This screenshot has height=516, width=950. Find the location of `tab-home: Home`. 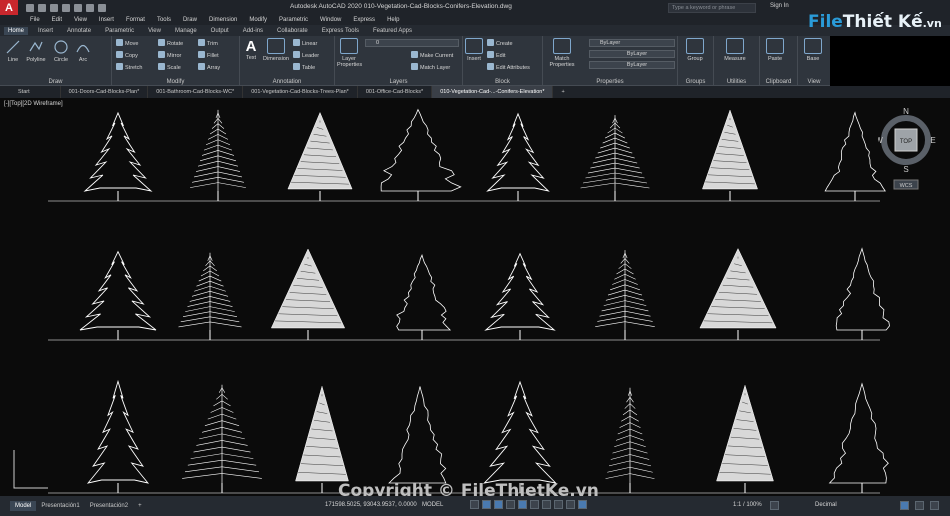

tab-home: Home is located at coordinates (16, 30).